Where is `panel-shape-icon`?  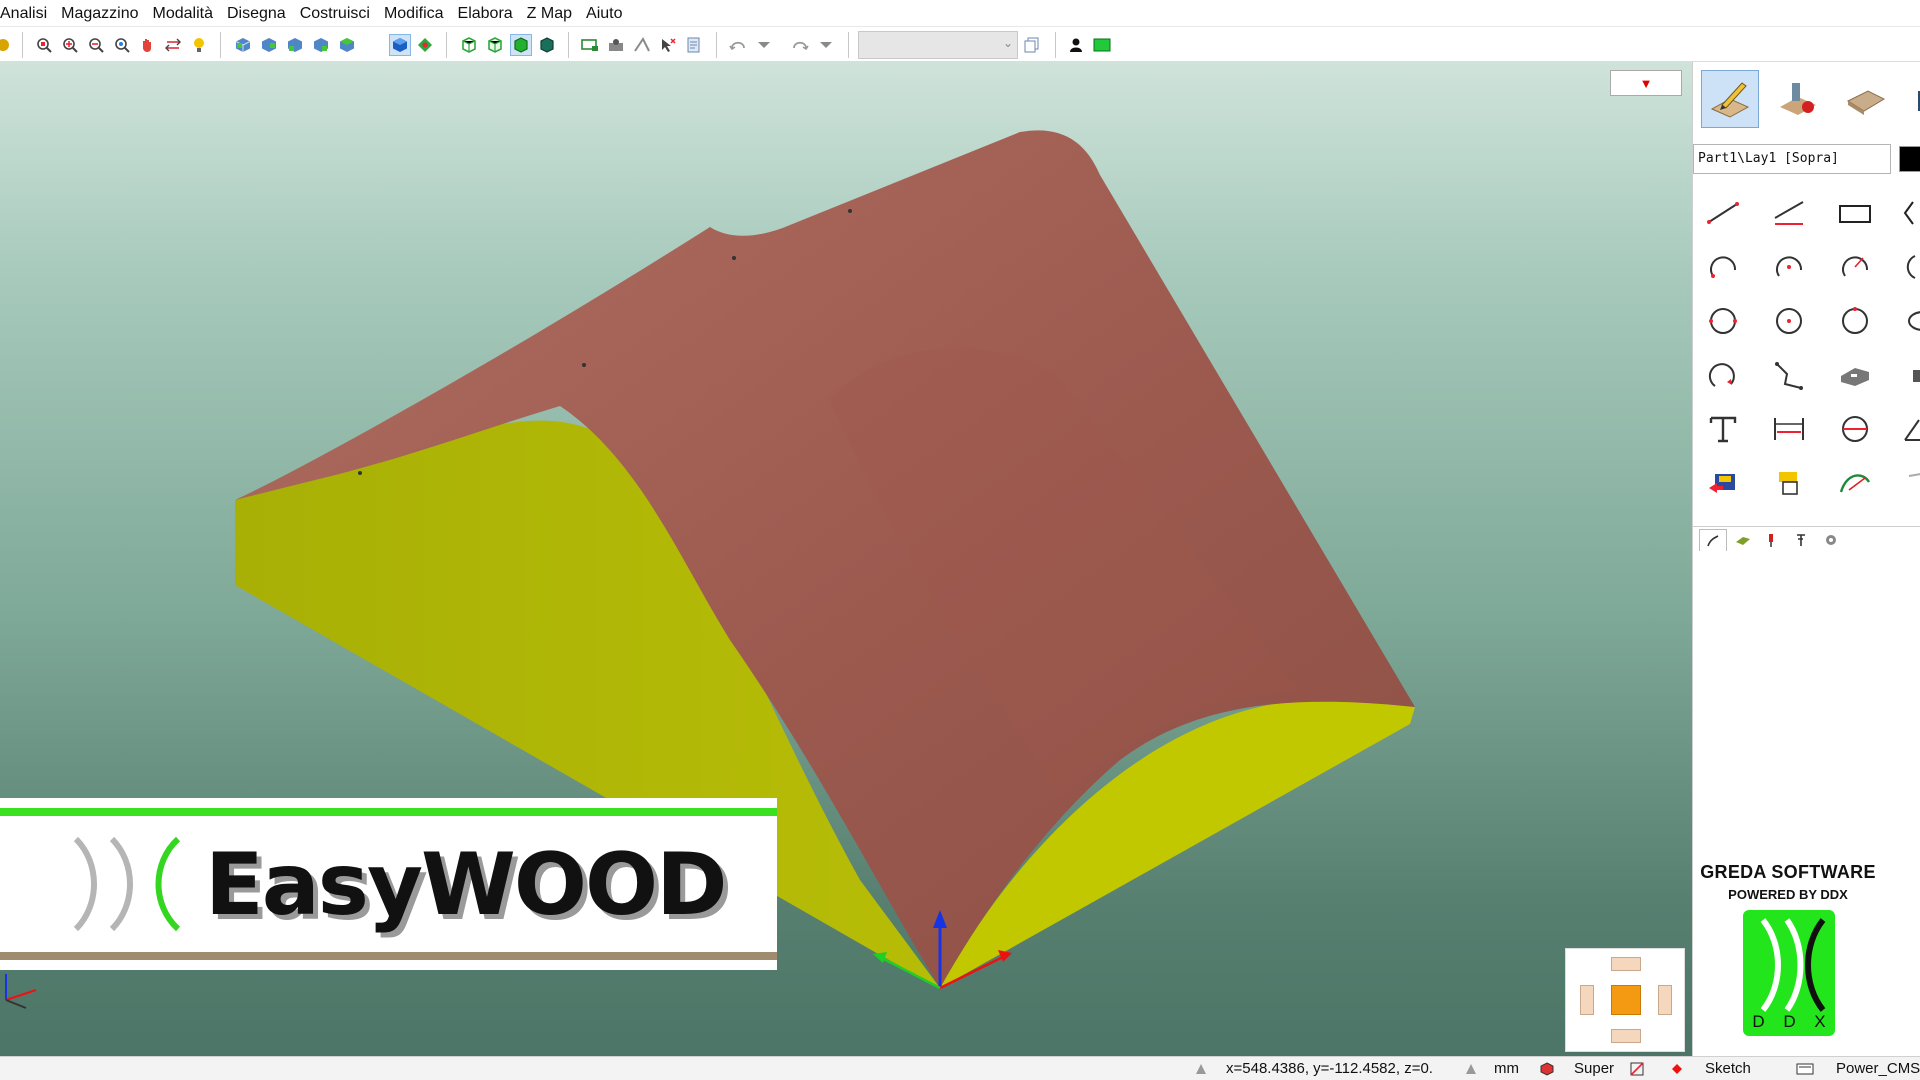
panel-shape-icon is located at coordinates (1855, 375).